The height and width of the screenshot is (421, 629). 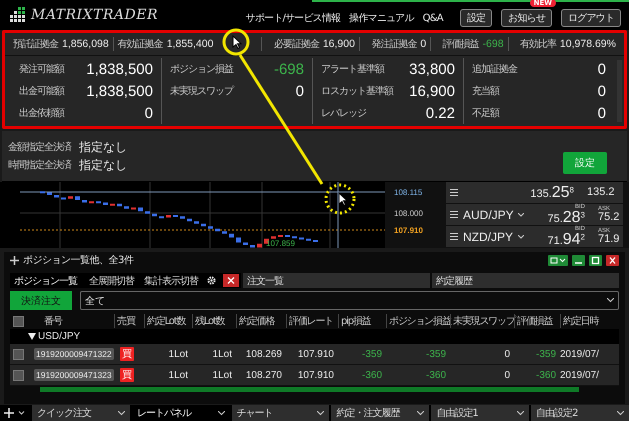 I want to click on maximize-icon, so click(x=595, y=260).